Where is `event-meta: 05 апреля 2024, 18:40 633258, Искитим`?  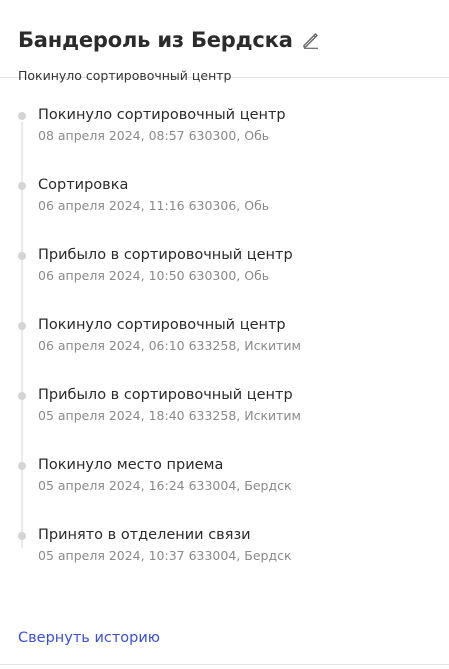 event-meta: 05 апреля 2024, 18:40 633258, Искитим is located at coordinates (169, 415).